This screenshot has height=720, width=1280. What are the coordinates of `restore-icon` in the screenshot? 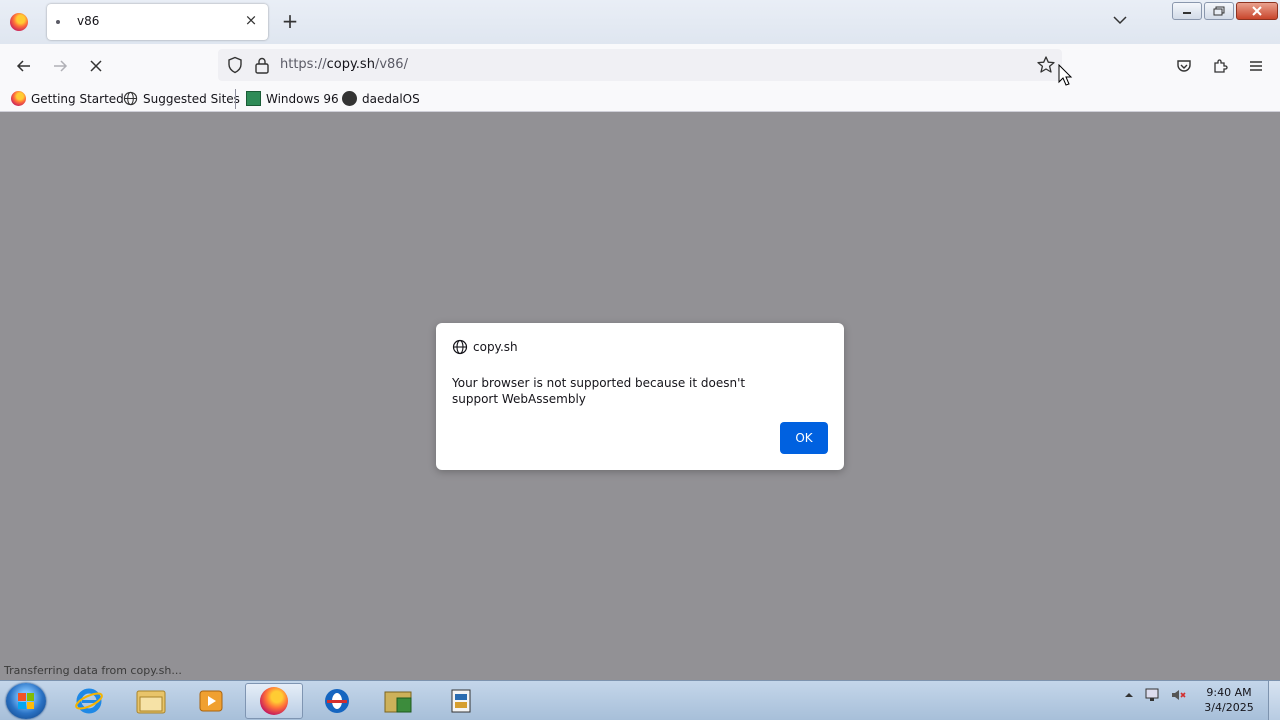 It's located at (1219, 11).